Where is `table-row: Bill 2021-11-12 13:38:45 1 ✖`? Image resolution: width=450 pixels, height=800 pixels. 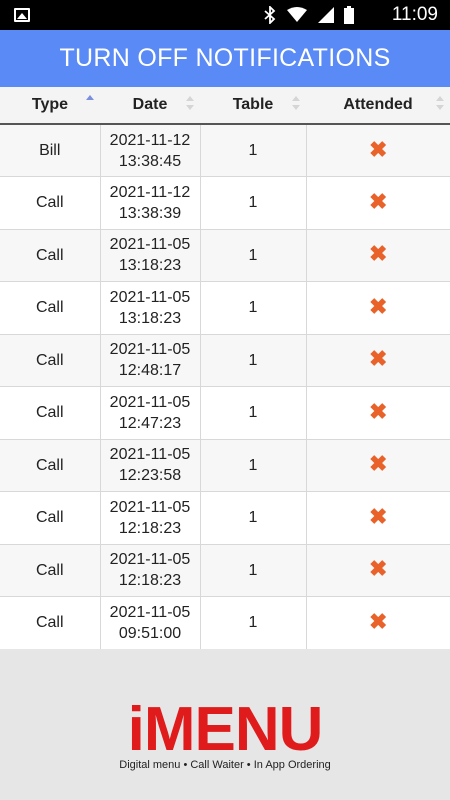 table-row: Bill 2021-11-12 13:38:45 1 ✖ is located at coordinates (225, 150).